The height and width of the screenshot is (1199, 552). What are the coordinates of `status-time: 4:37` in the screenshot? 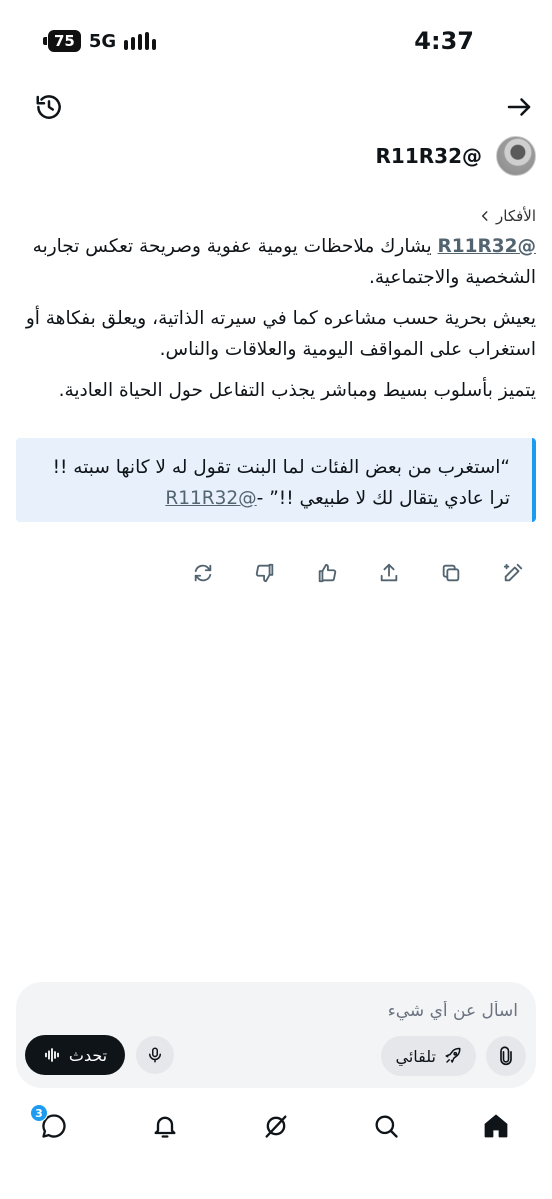 It's located at (444, 41).